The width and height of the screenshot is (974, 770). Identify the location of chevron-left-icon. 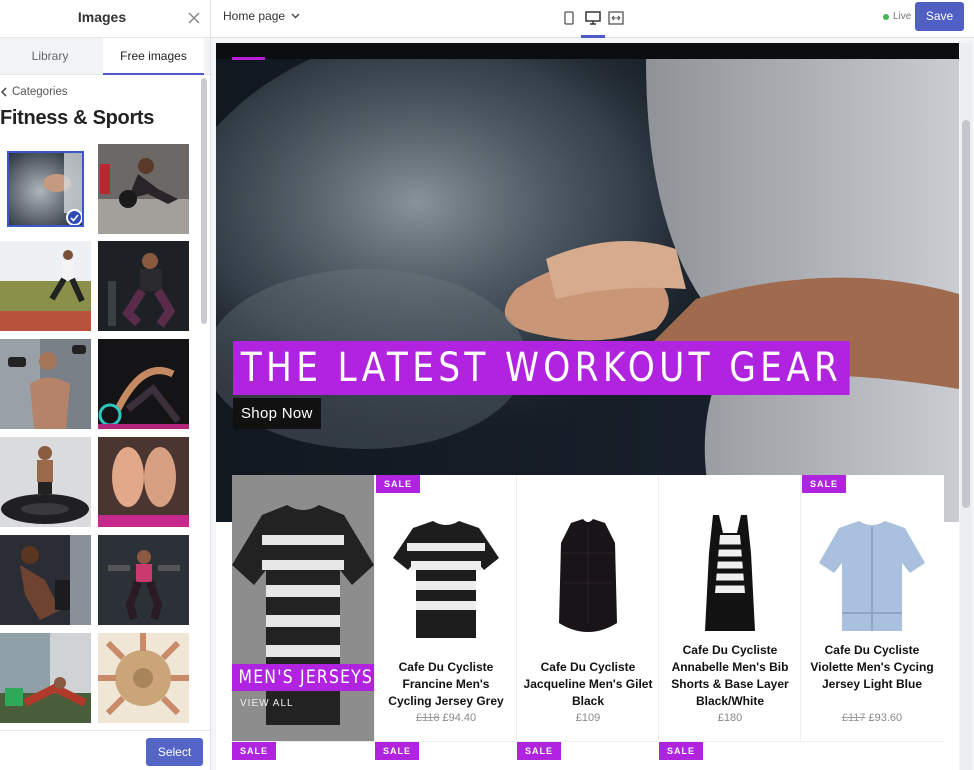
(3, 92).